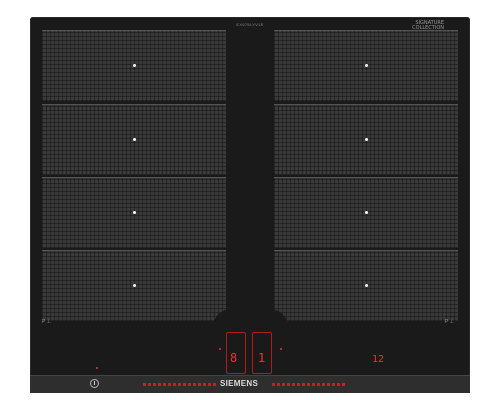 Image resolution: width=500 pixels, height=400 pixels. I want to click on right-zone-symbol: P ⊥, so click(449, 322).